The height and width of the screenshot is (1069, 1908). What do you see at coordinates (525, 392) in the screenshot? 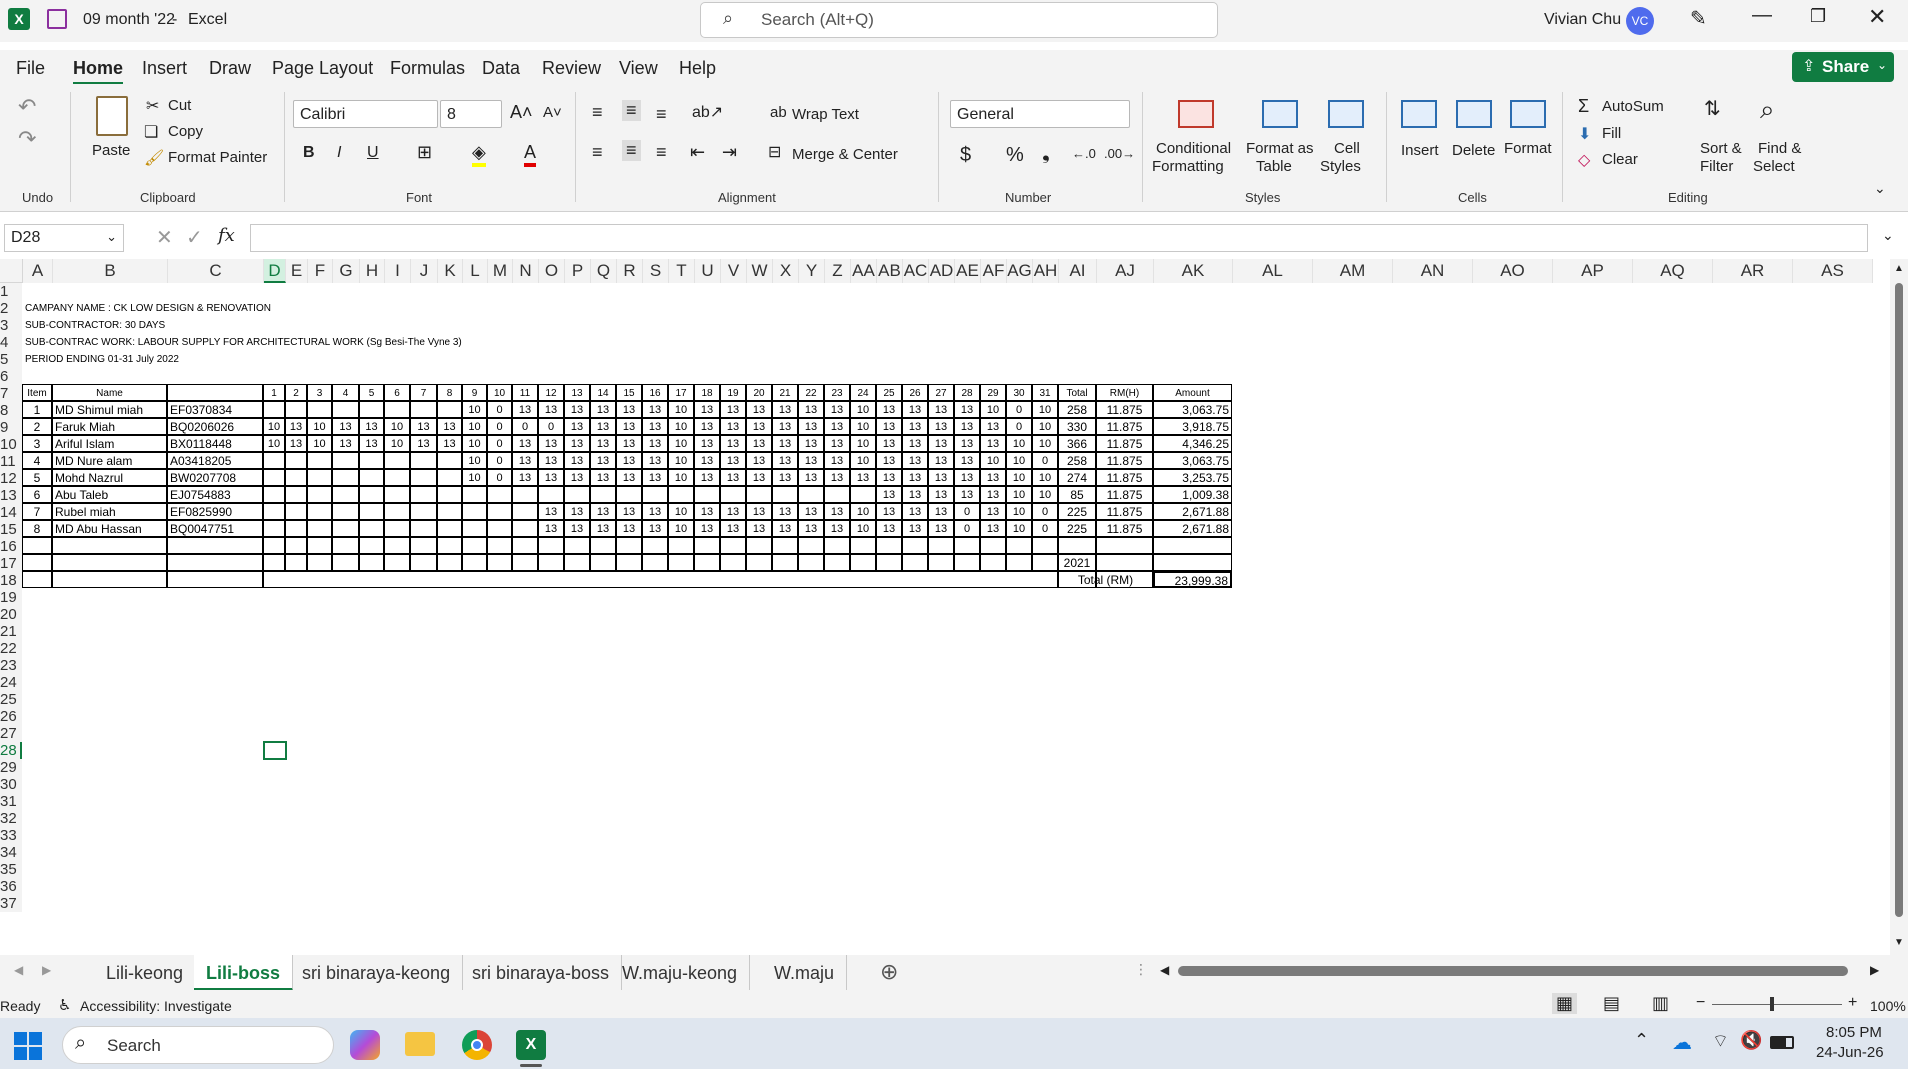
I see `table-header-day: 11` at bounding box center [525, 392].